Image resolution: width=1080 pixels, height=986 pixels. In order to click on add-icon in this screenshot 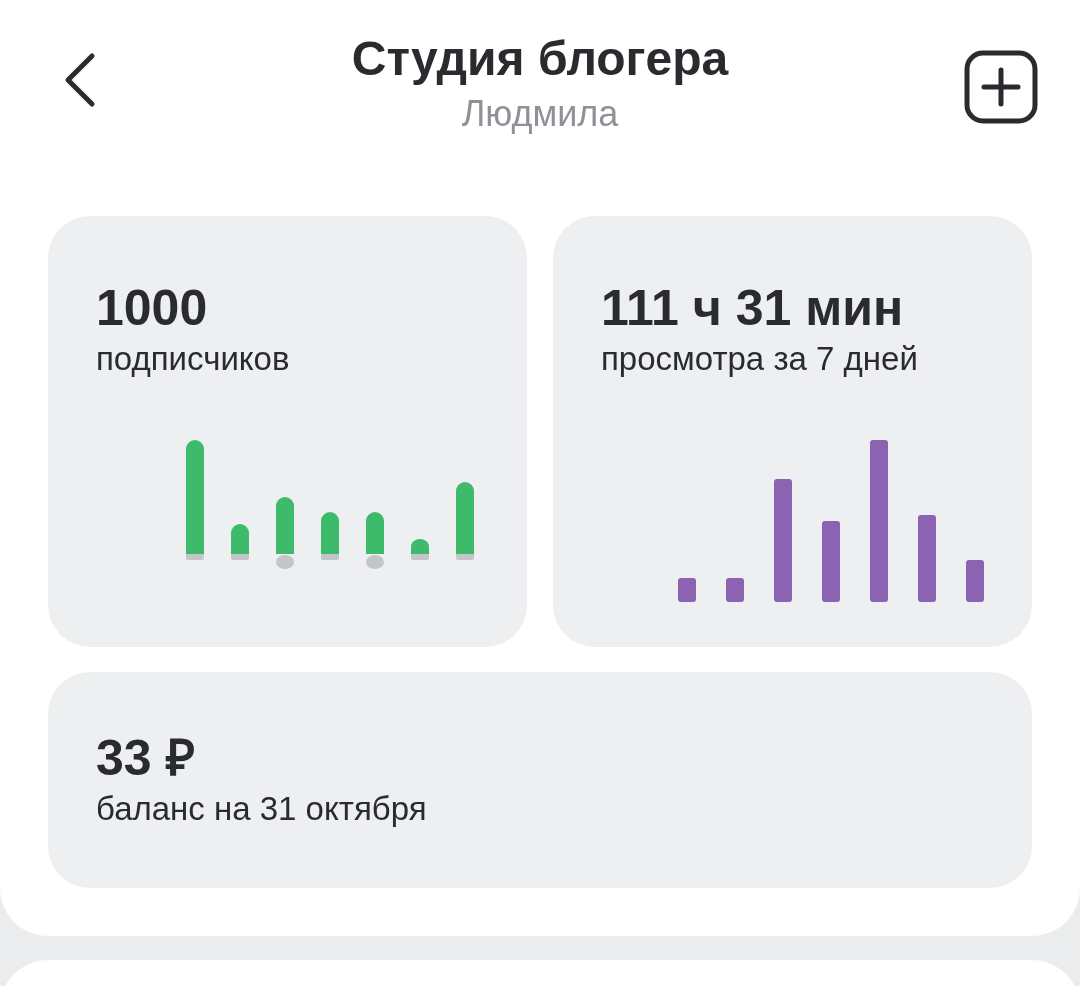, I will do `click(1001, 87)`.